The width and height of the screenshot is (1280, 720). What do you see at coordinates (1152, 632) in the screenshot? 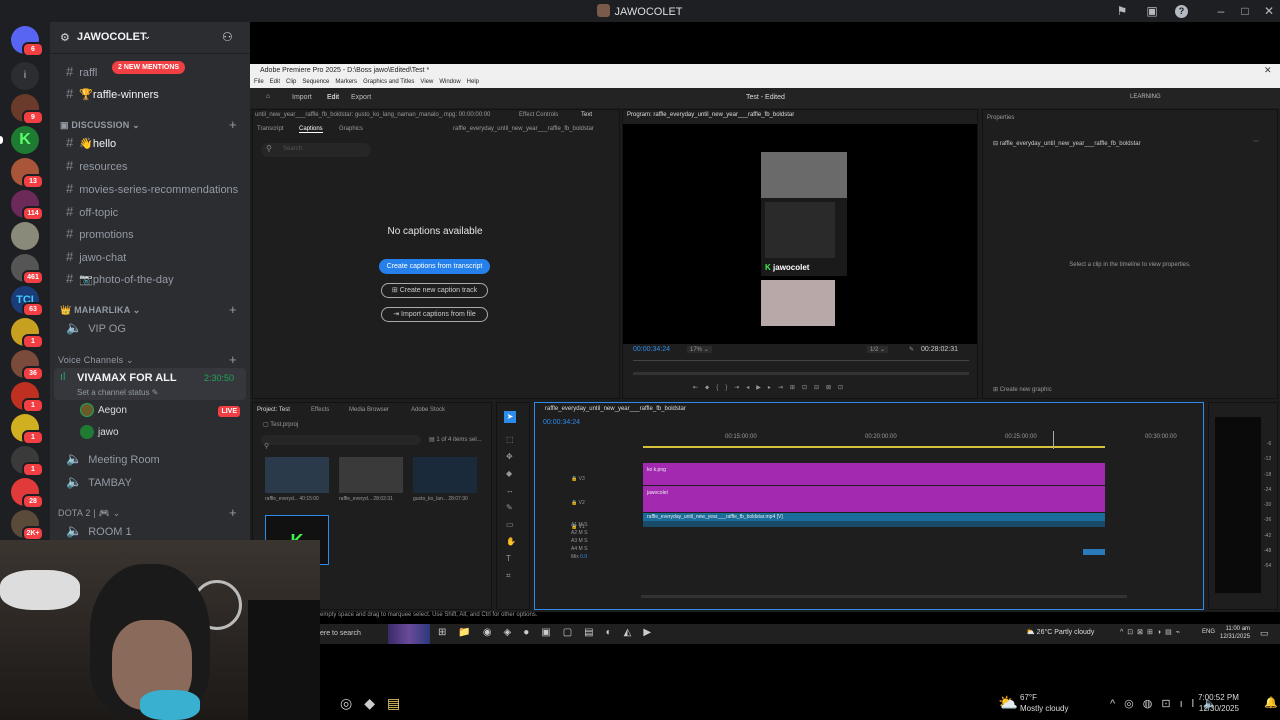
I see `tray-icons: ^⊡⊠⊞◑▤⌁` at bounding box center [1152, 632].